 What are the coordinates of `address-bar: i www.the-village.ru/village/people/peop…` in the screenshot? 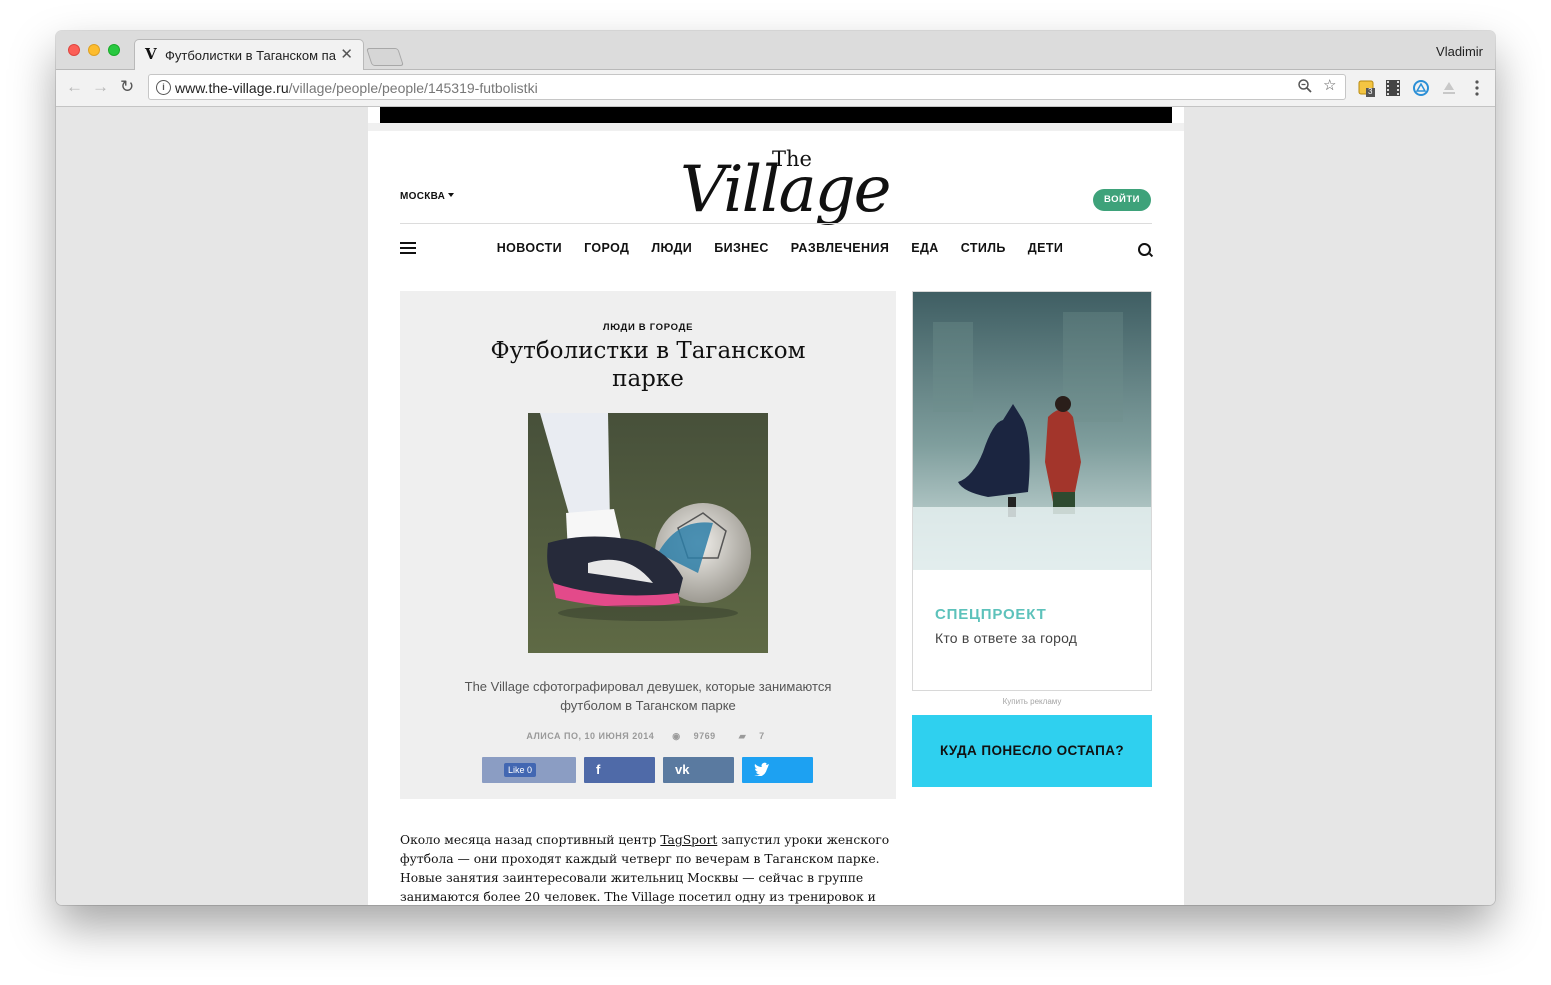 It's located at (747, 87).